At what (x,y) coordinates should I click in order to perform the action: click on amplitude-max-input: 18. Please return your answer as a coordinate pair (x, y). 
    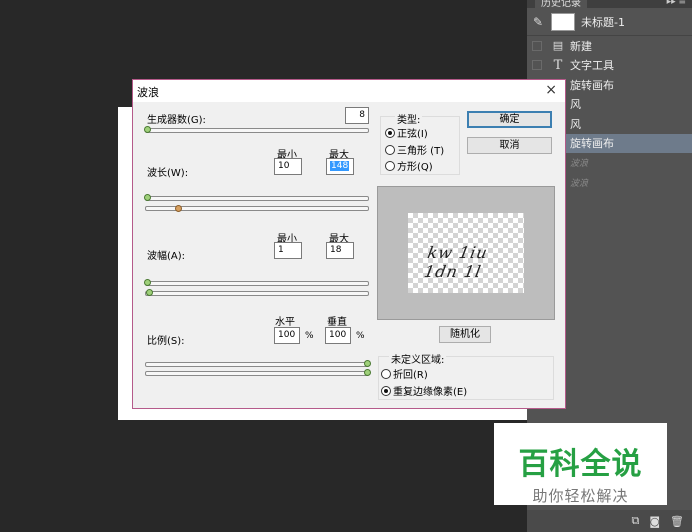
    Looking at the image, I should click on (340, 250).